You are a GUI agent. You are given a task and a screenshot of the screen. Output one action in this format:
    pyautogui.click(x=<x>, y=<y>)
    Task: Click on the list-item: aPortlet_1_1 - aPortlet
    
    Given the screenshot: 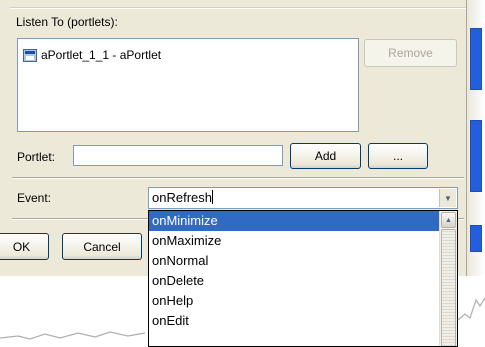 What is the action you would take?
    pyautogui.click(x=92, y=55)
    